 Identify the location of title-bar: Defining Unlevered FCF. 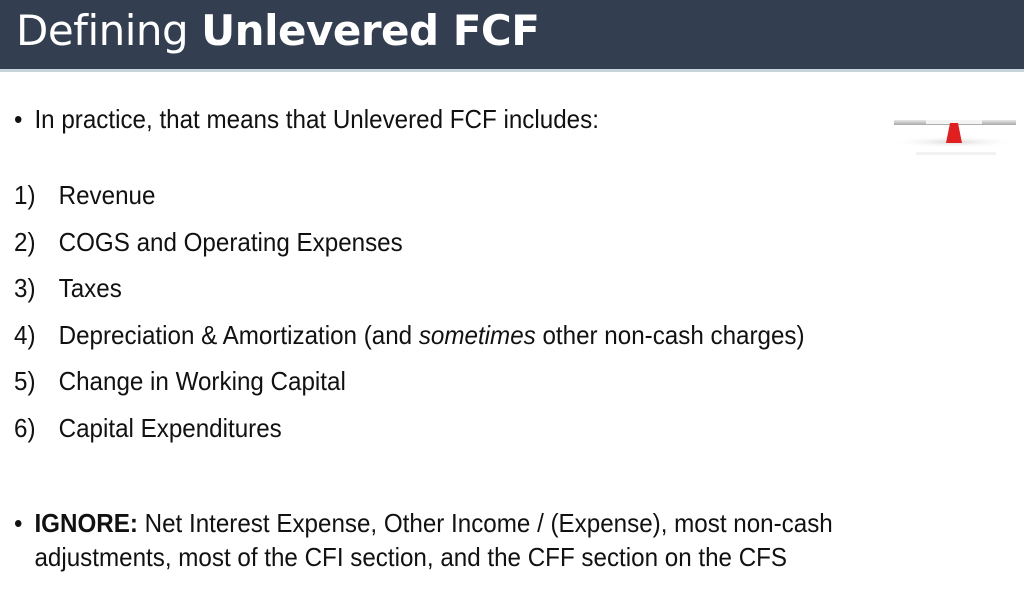
(512, 36).